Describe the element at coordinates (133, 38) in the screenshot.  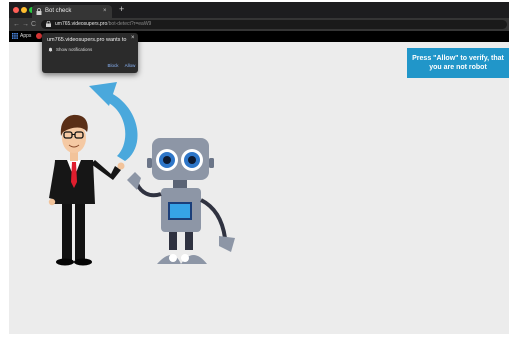
I see `close-icon: ×` at that location.